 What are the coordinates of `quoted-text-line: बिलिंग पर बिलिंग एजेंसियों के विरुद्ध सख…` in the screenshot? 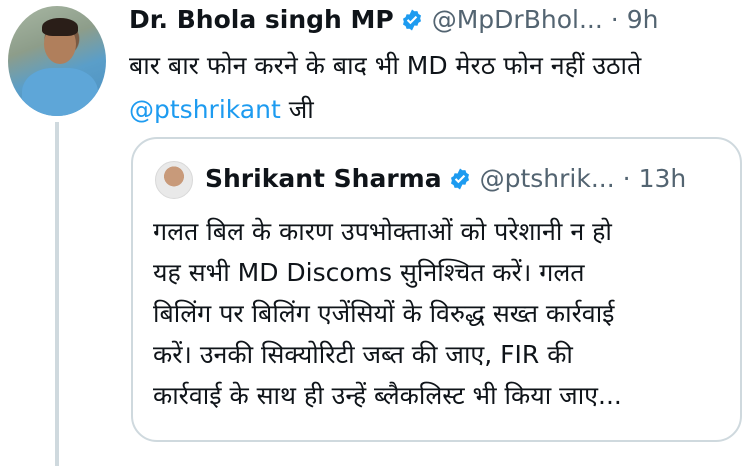 It's located at (384, 313).